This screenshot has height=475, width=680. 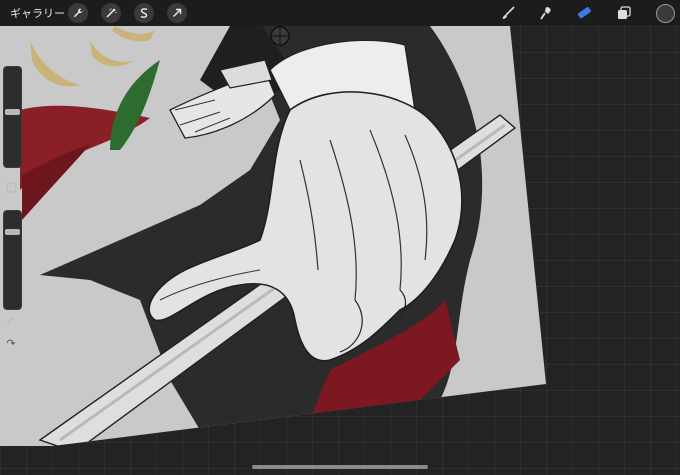 What do you see at coordinates (584, 13) in the screenshot?
I see `eraser-icon` at bounding box center [584, 13].